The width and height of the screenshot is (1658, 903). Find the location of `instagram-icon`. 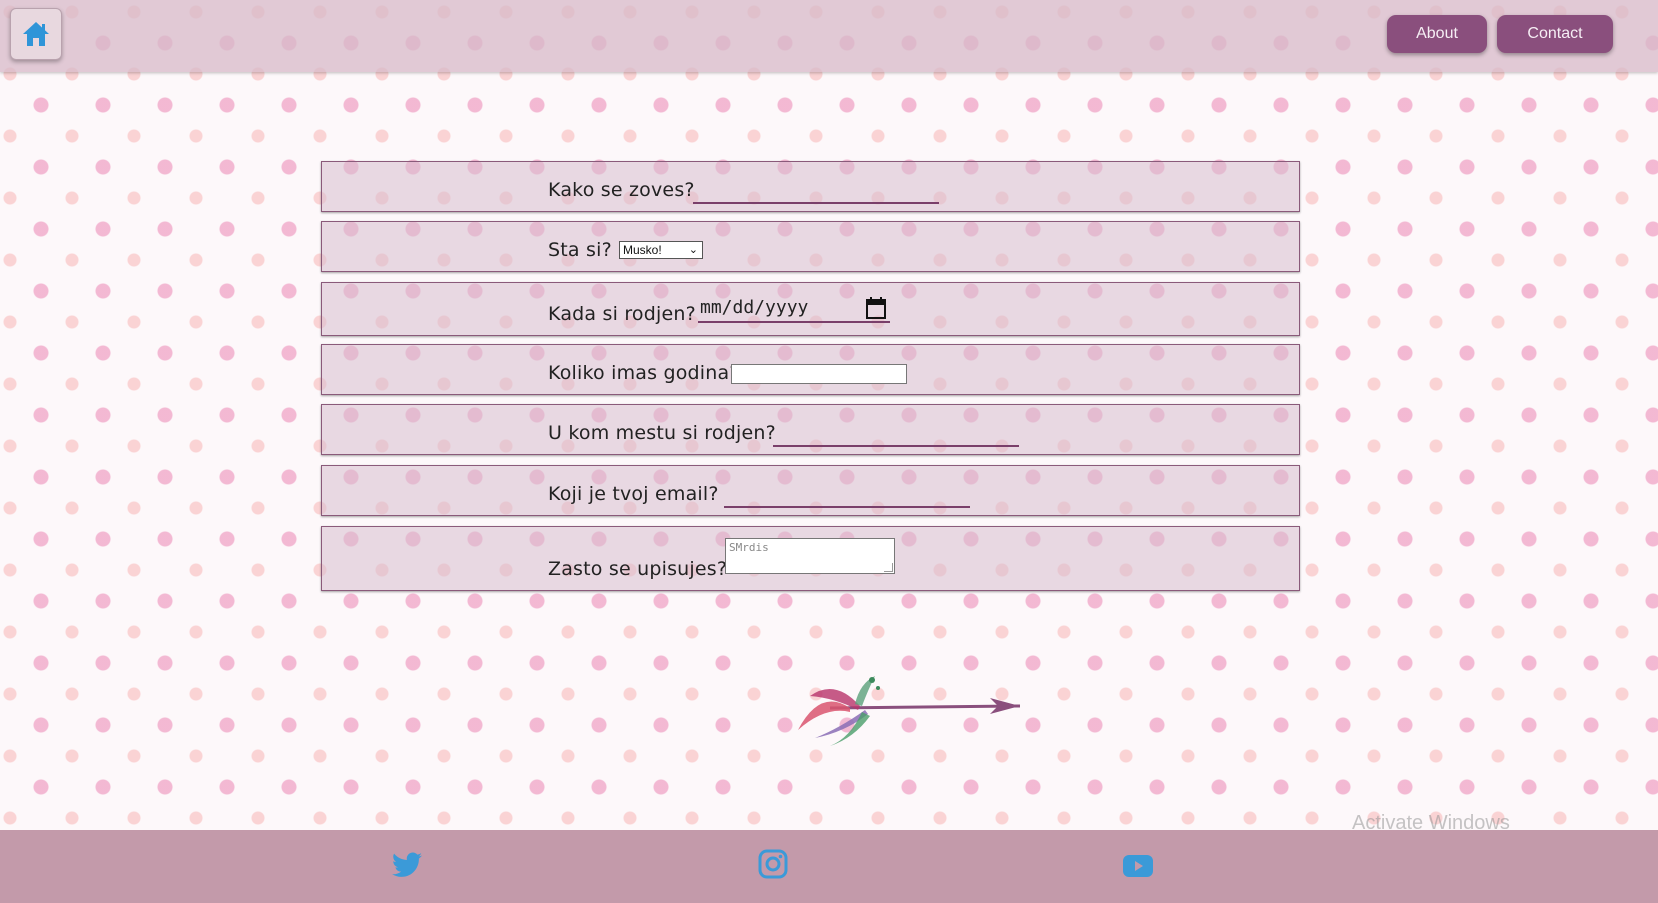

instagram-icon is located at coordinates (773, 864).